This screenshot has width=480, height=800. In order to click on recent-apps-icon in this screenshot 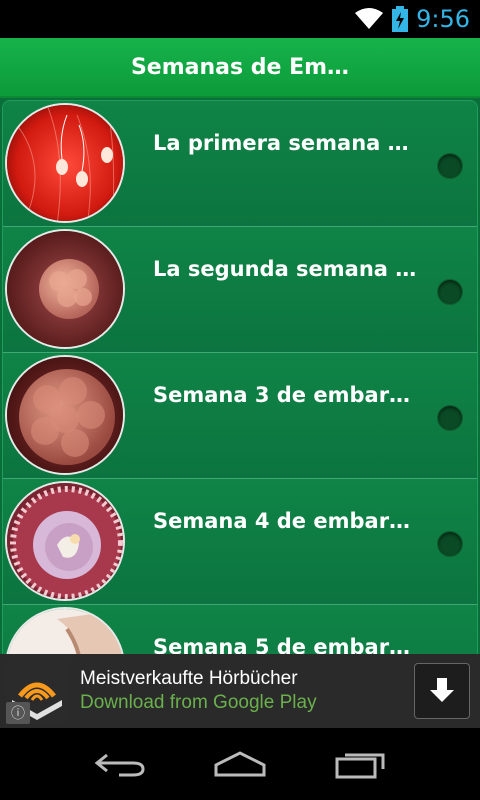, I will do `click(360, 766)`.